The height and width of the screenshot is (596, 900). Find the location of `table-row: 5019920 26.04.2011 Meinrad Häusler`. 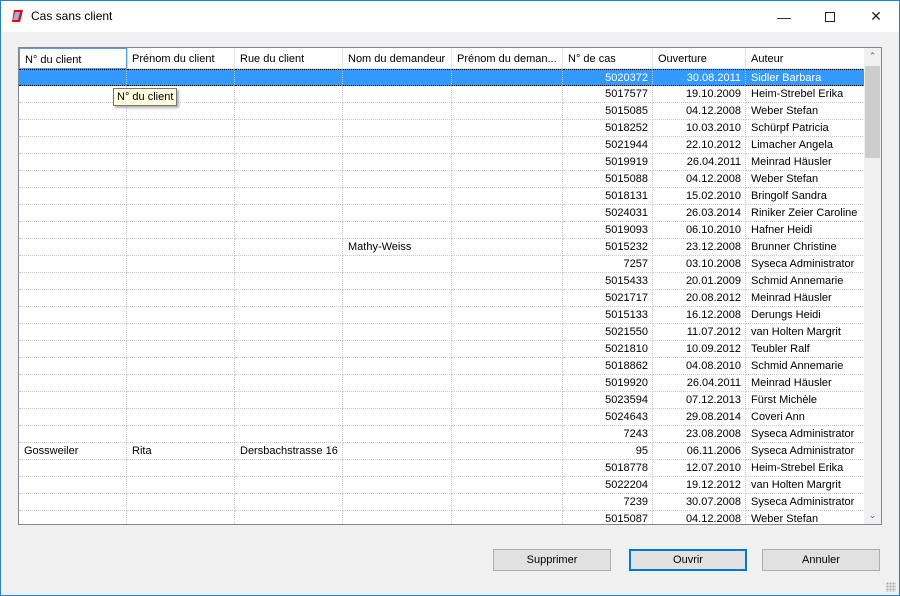

table-row: 5019920 26.04.2011 Meinrad Häusler is located at coordinates (442, 383).